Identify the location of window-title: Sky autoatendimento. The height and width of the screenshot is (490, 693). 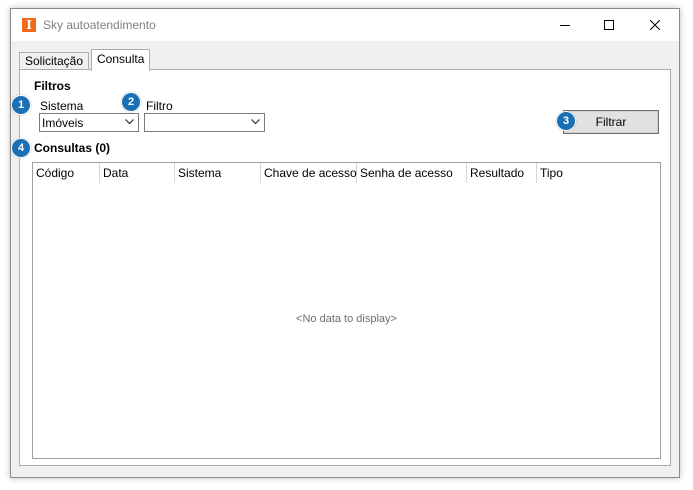
(99, 25).